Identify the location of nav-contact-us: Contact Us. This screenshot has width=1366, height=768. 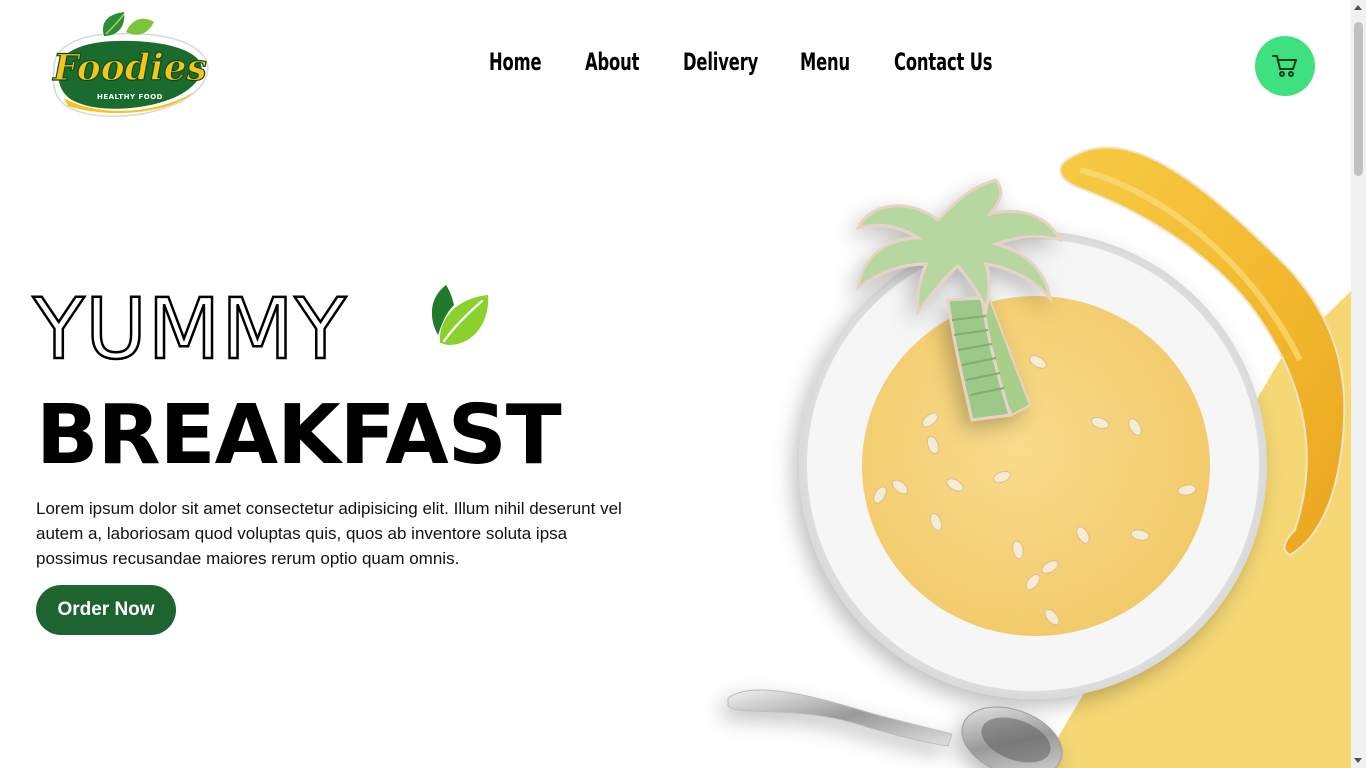
(943, 62).